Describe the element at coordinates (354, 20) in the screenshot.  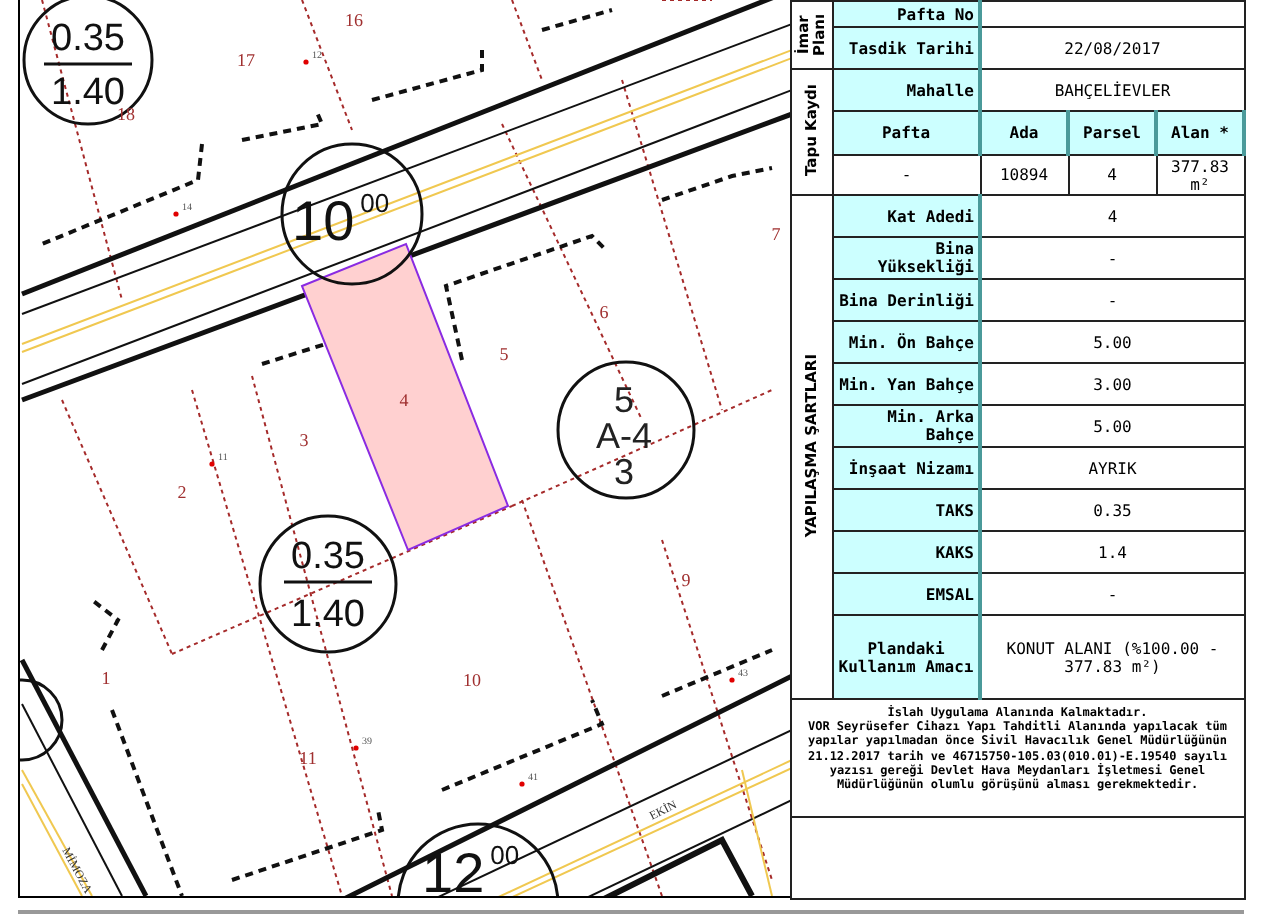
I see `parcel-number: 16` at that location.